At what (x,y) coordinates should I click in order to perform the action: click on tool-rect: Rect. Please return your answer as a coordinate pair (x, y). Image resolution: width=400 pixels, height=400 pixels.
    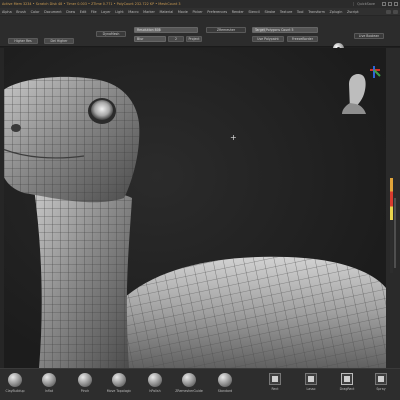
    Looking at the image, I should click on (275, 386).